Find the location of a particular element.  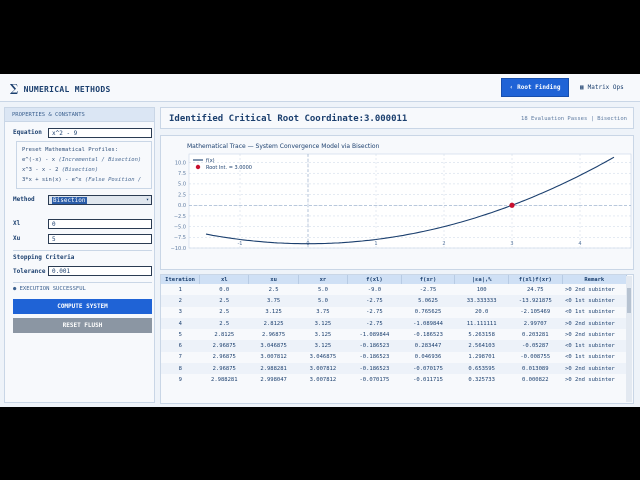

y-tick-label: 7.5 is located at coordinates (182, 174).